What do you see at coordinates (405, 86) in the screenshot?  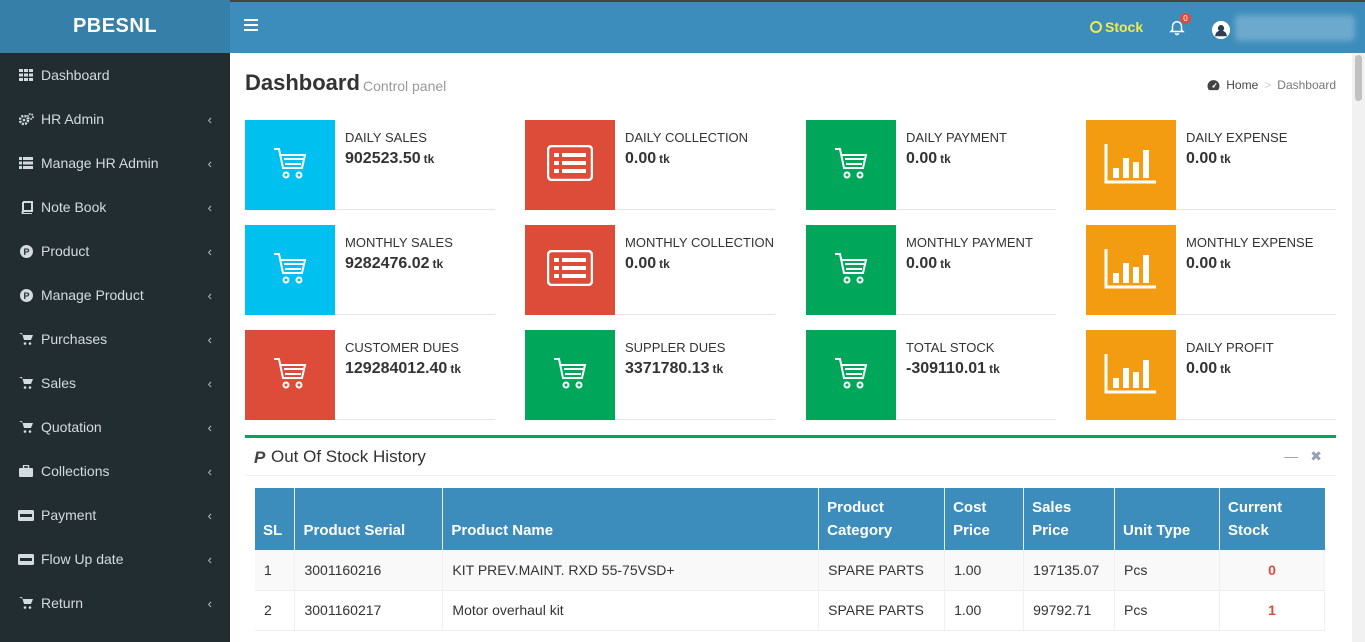 I see `page-subtitle: Control panel` at bounding box center [405, 86].